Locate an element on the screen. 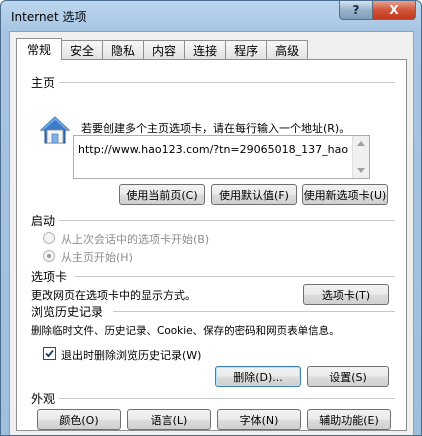 This screenshot has width=422, height=436. tab-strip: 常规 安全 隐私 内容 连接 程序 高级 is located at coordinates (162, 49).